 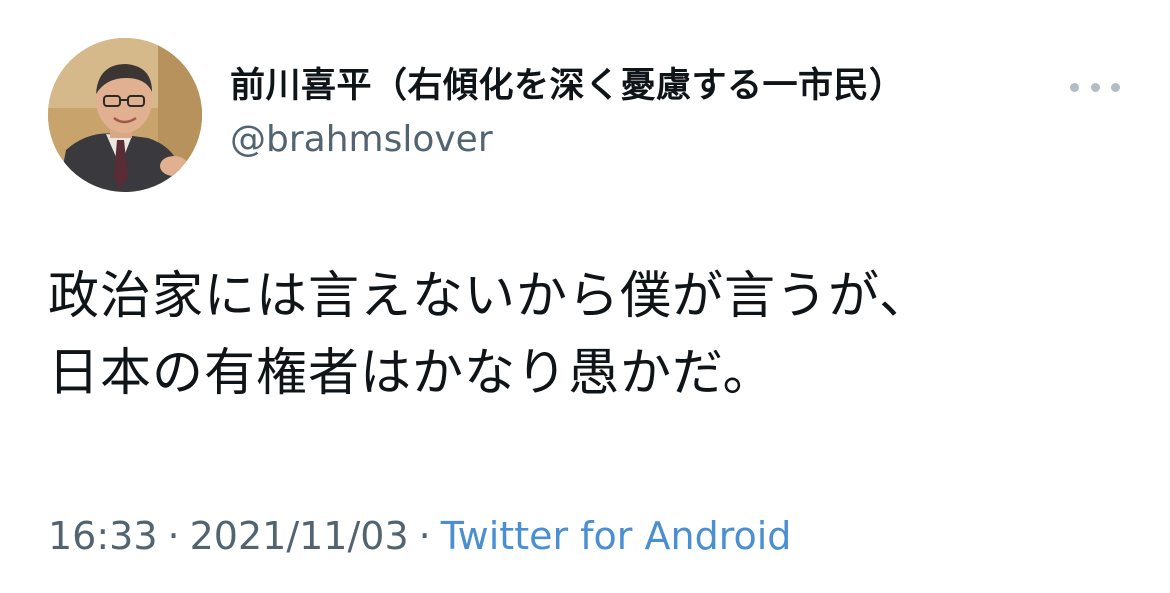 I want to click on user-handle: @brahmslover, so click(x=361, y=140).